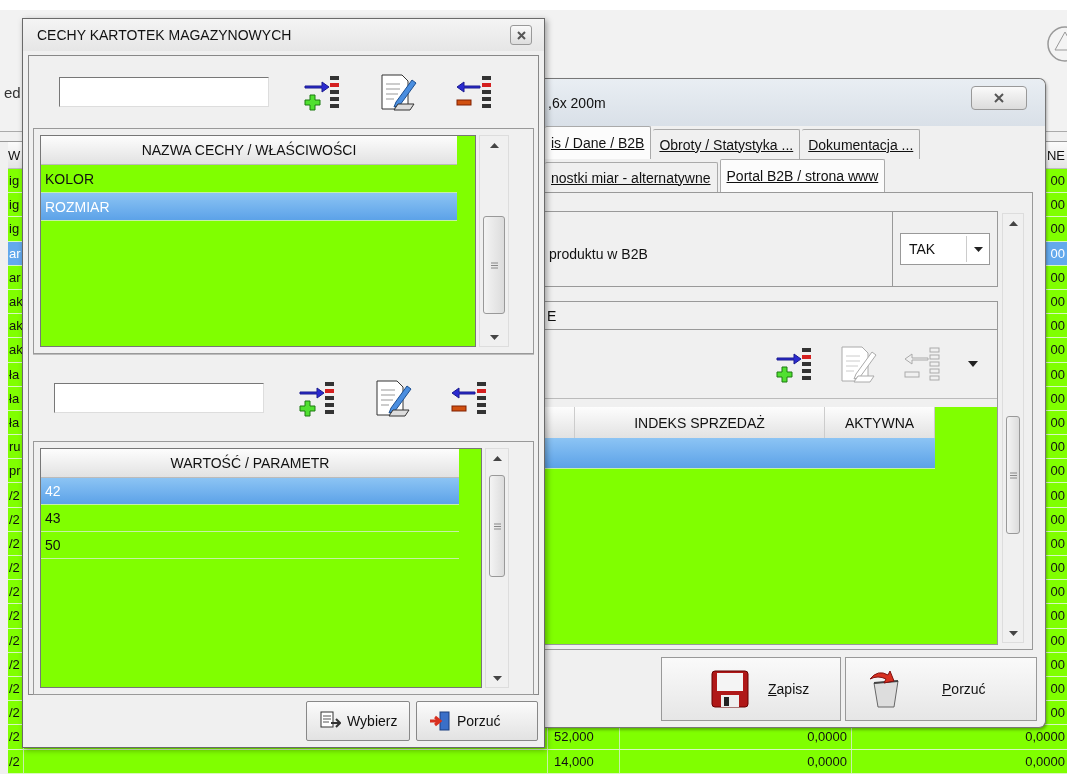 The image size is (1067, 774). Describe the element at coordinates (14, 155) in the screenshot. I see `column-header: W` at that location.